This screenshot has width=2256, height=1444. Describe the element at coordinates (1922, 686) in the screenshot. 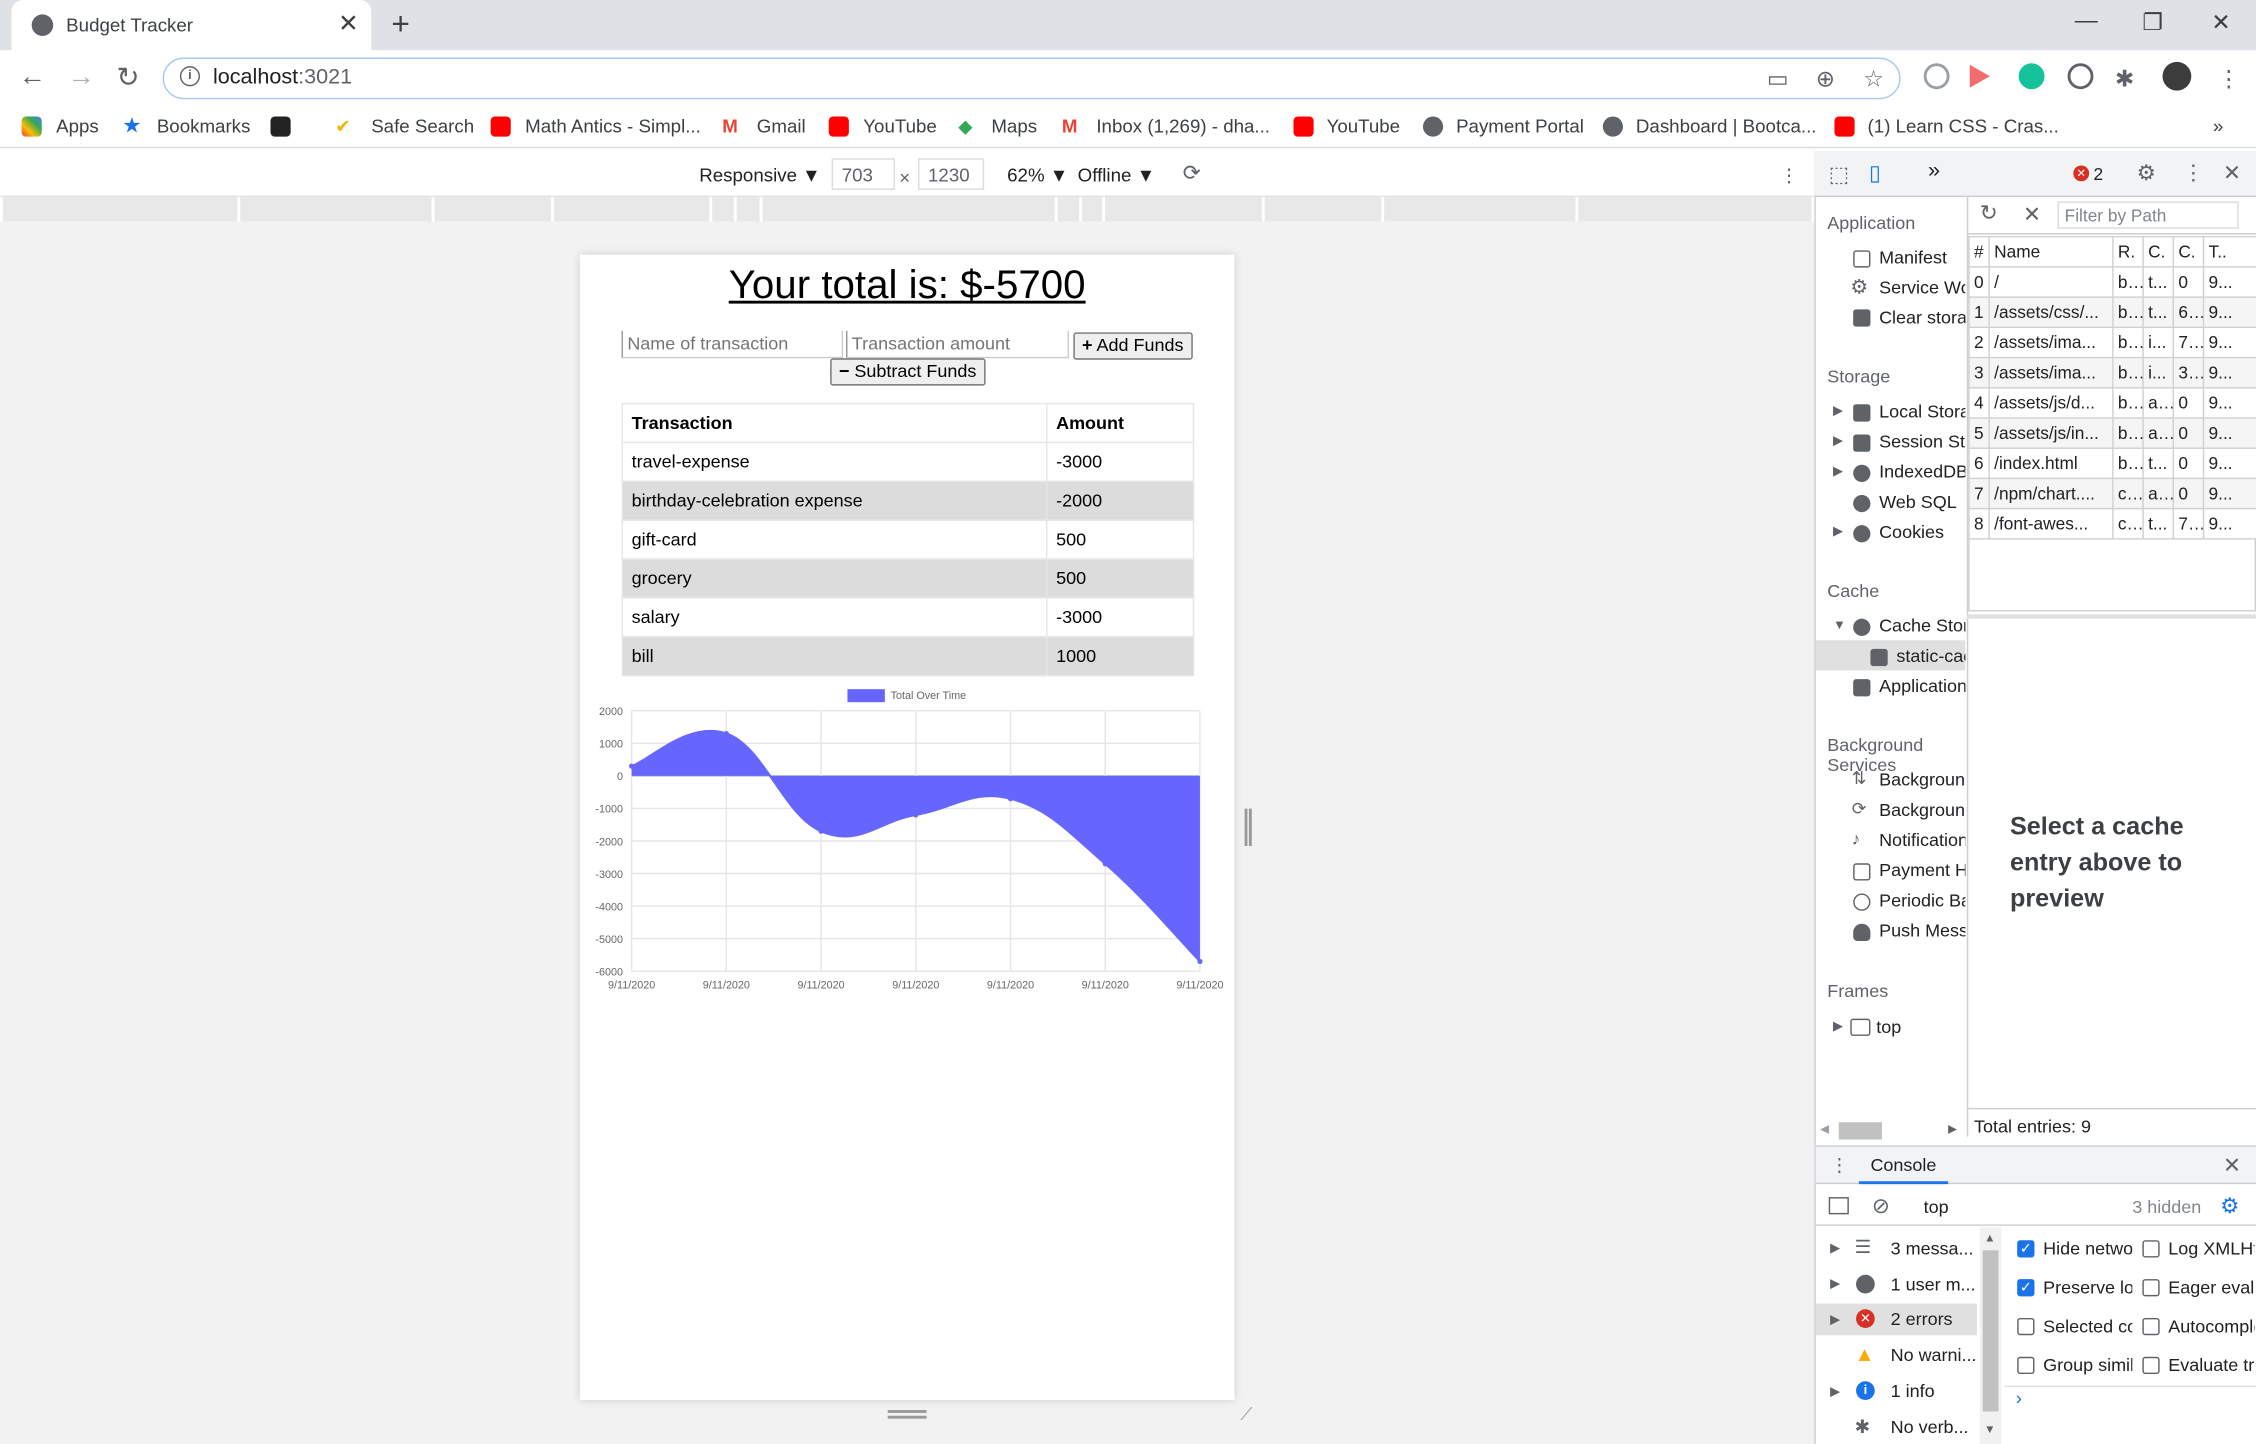

I see `sidebar-item-application-cache: Application Cache` at that location.